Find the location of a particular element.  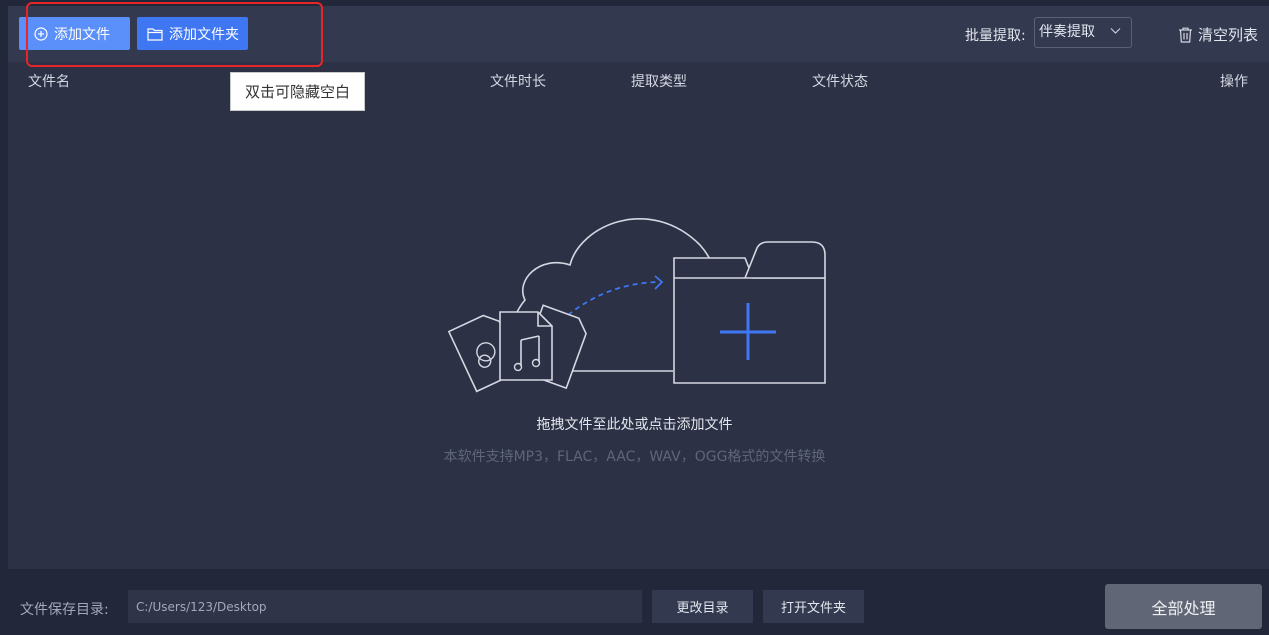

dropzone-area is located at coordinates (640, 302).